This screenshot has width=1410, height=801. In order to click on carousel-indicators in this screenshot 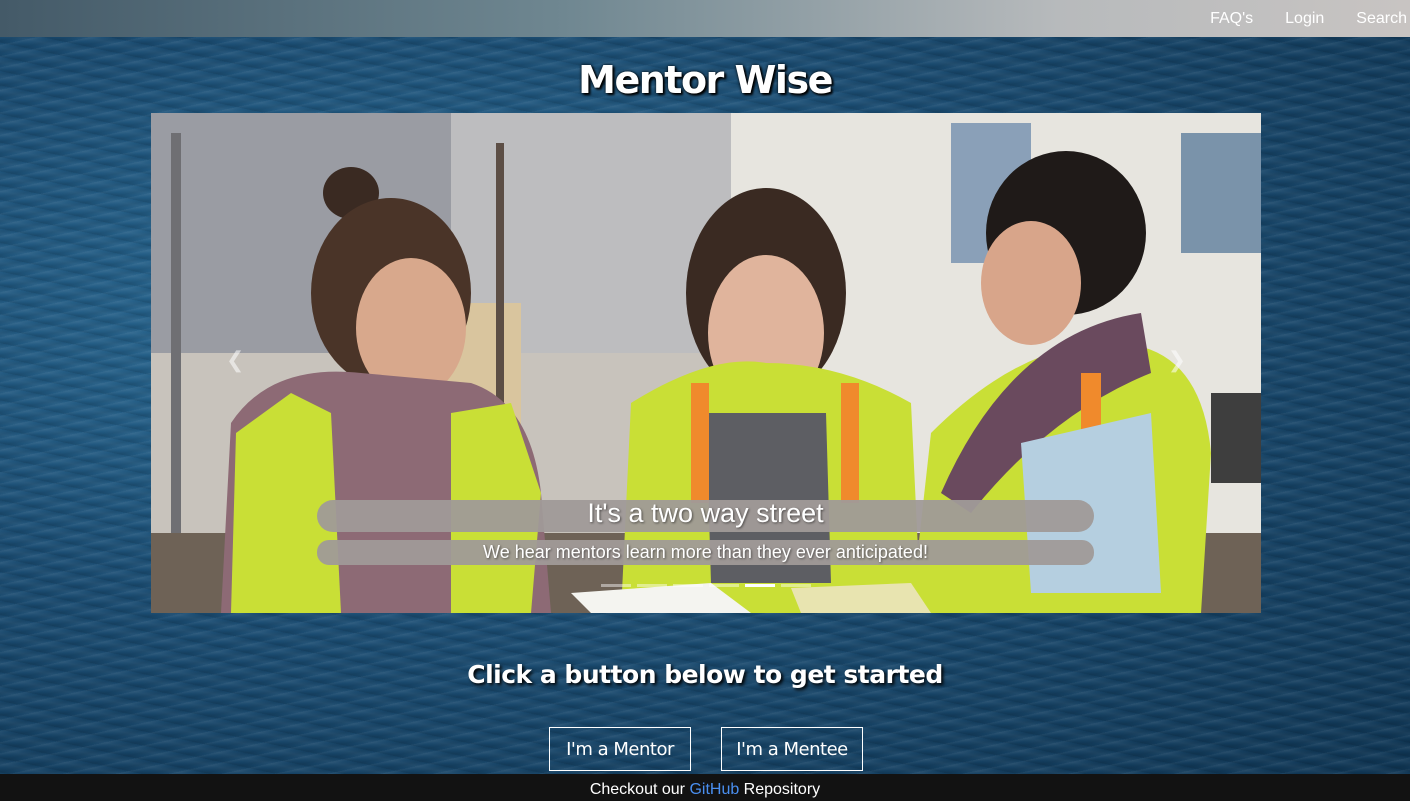, I will do `click(706, 585)`.